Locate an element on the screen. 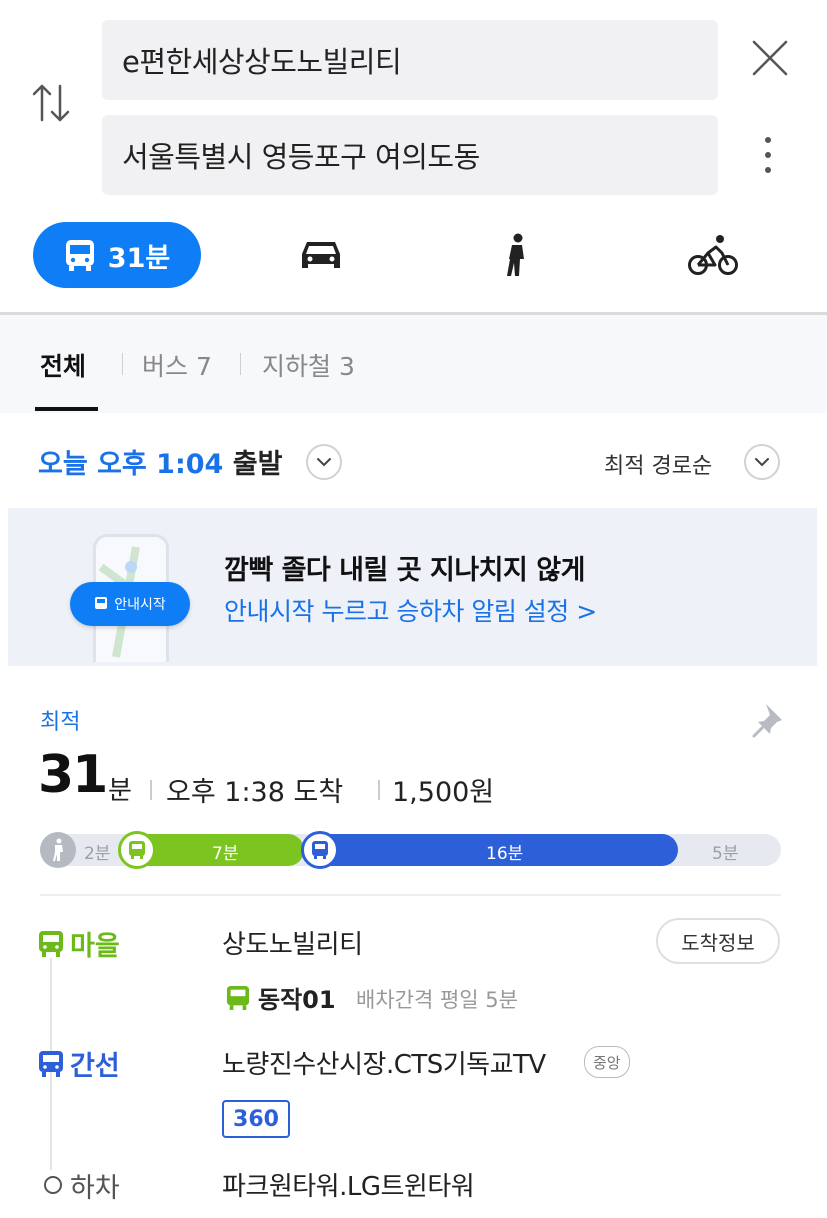 The width and height of the screenshot is (827, 1218). departure-dropdown-icon is located at coordinates (324, 462).